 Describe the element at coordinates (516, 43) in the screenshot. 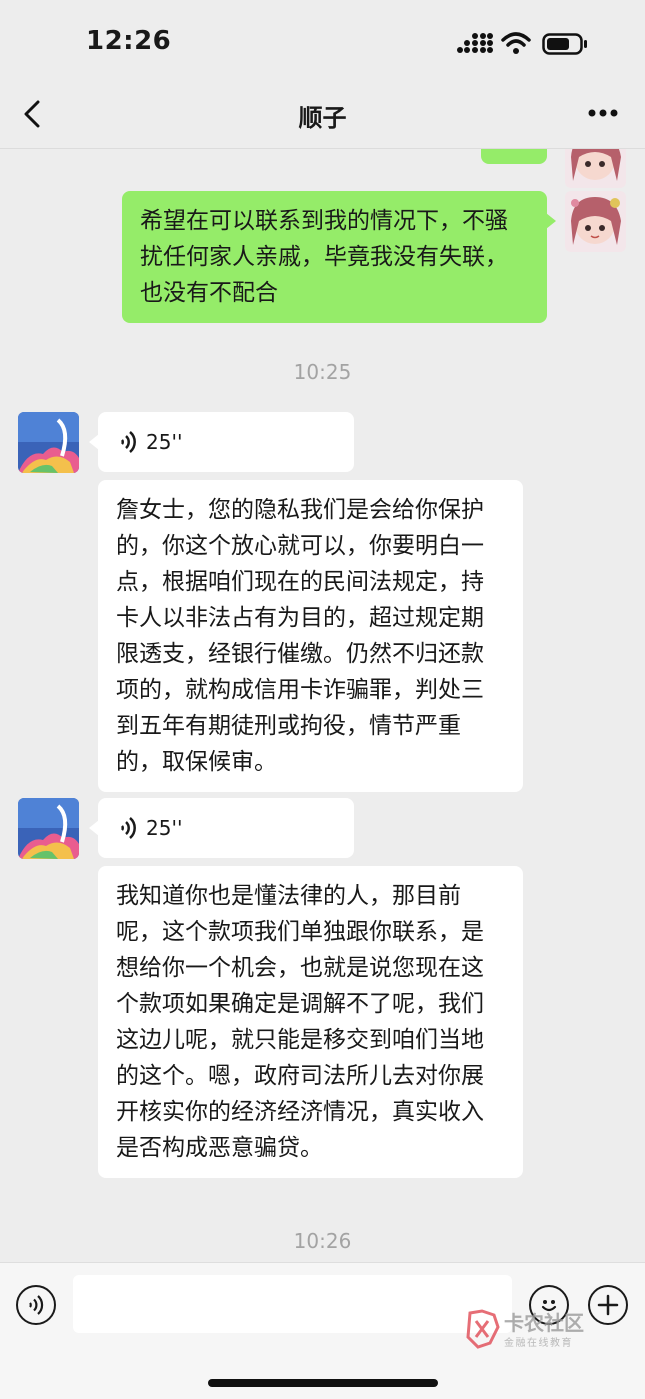

I see `wifi-icon` at that location.